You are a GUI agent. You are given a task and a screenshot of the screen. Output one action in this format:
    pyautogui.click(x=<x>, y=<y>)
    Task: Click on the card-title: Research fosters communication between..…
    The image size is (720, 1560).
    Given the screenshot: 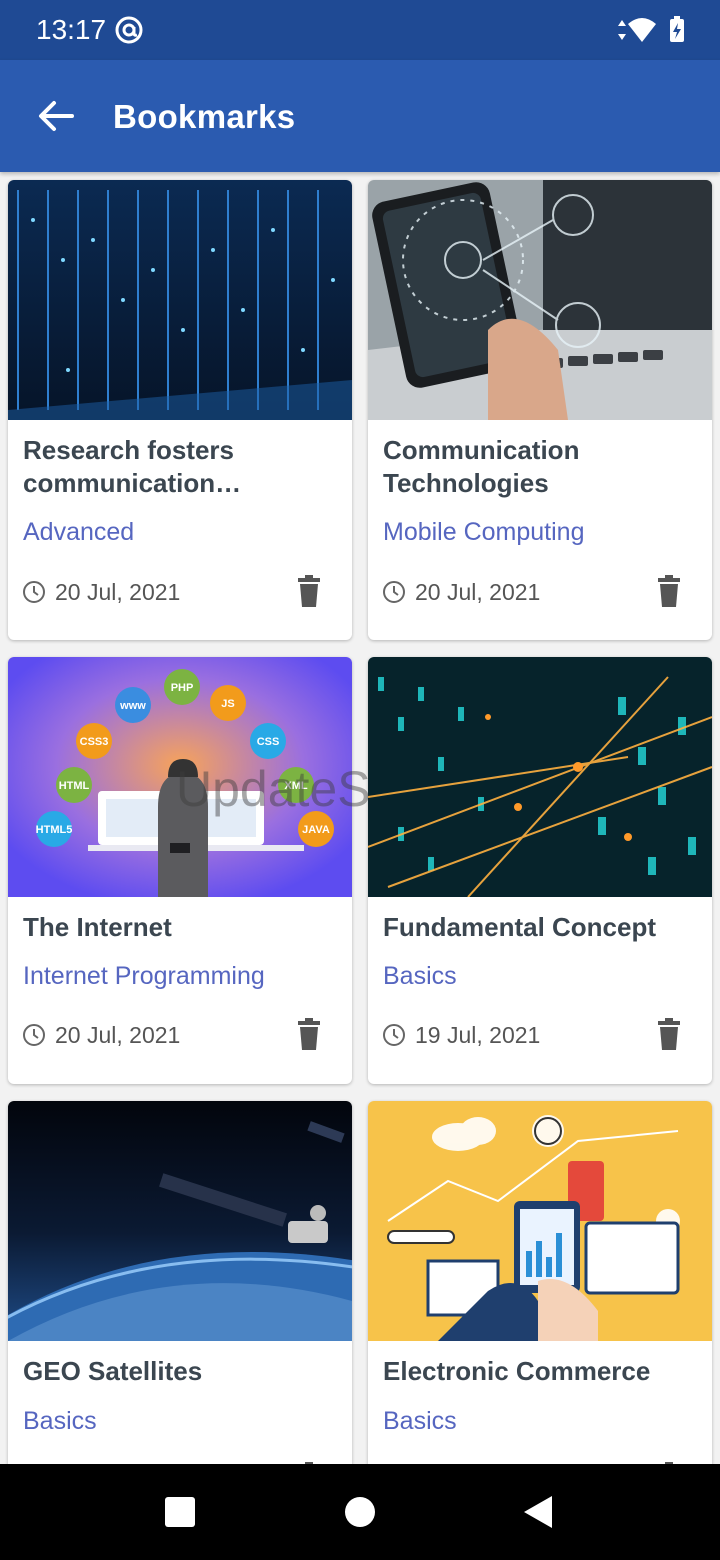 What is the action you would take?
    pyautogui.click(x=128, y=466)
    